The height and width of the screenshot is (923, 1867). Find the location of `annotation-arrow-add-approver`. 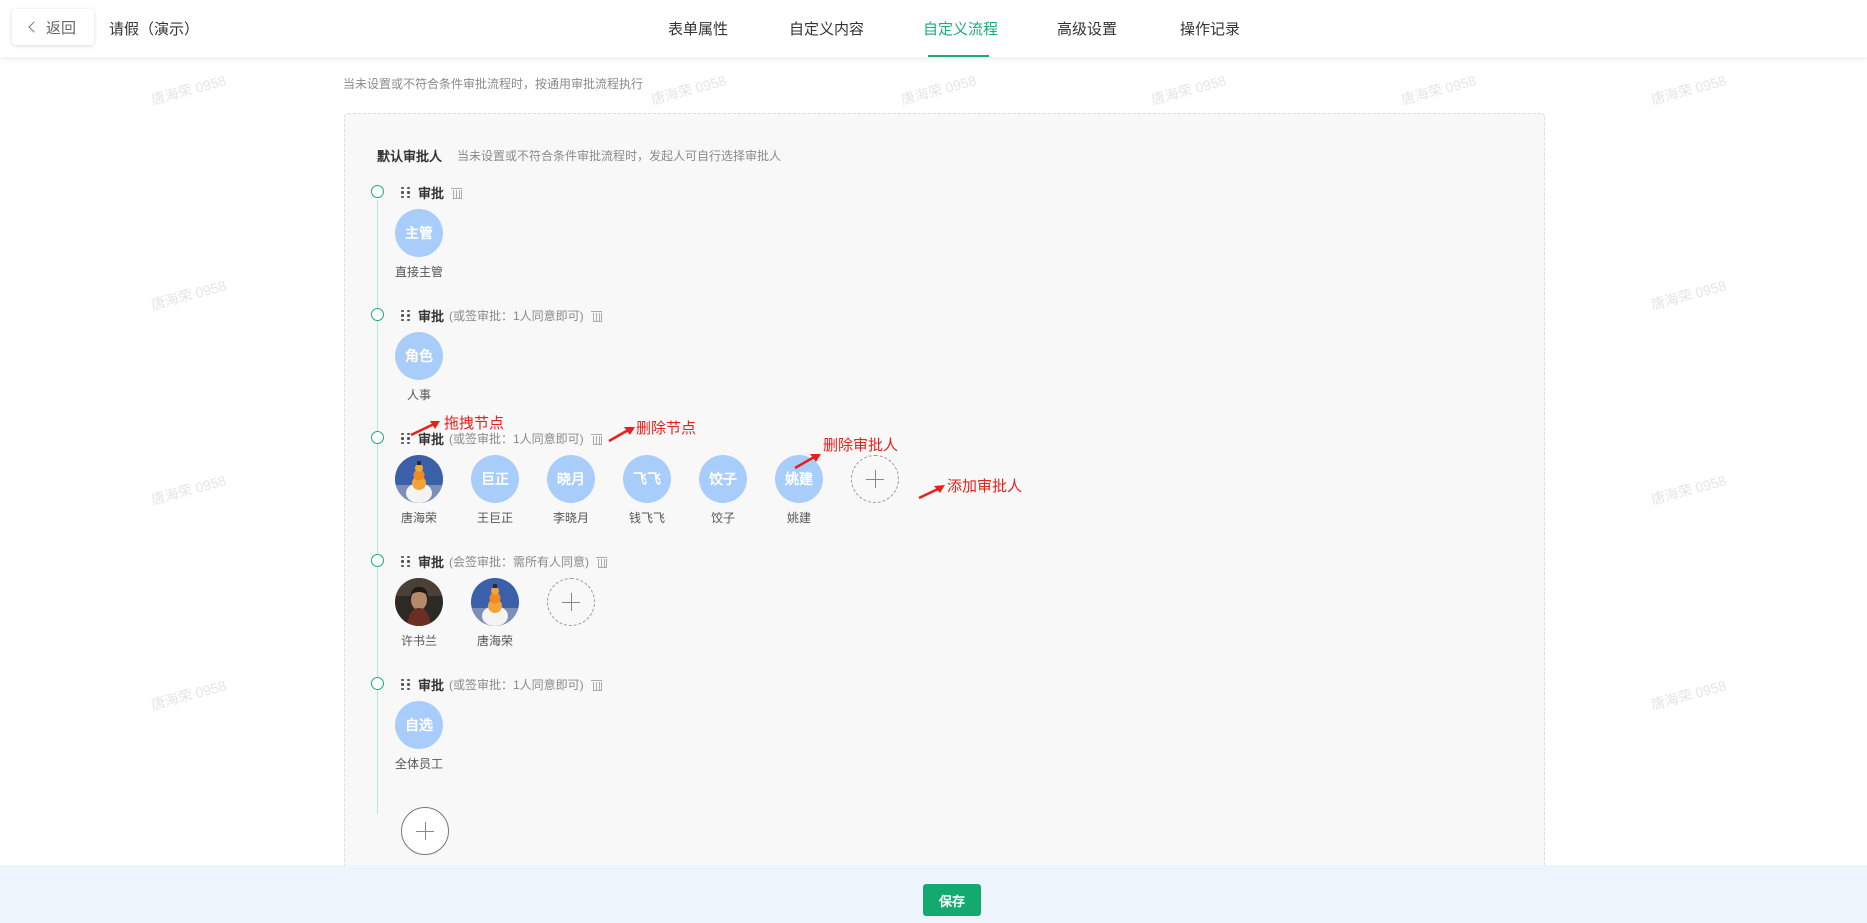

annotation-arrow-add-approver is located at coordinates (931, 492).